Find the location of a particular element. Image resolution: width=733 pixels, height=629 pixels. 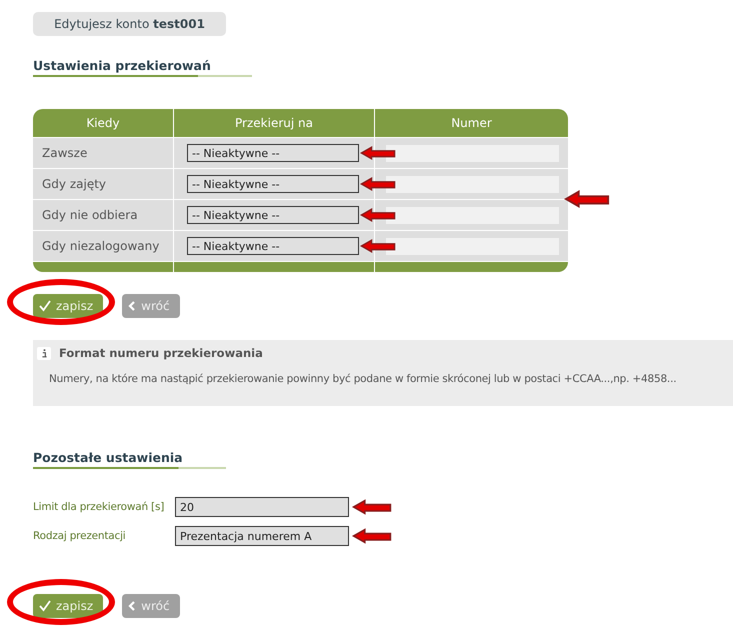

column-header: Numer is located at coordinates (471, 123).